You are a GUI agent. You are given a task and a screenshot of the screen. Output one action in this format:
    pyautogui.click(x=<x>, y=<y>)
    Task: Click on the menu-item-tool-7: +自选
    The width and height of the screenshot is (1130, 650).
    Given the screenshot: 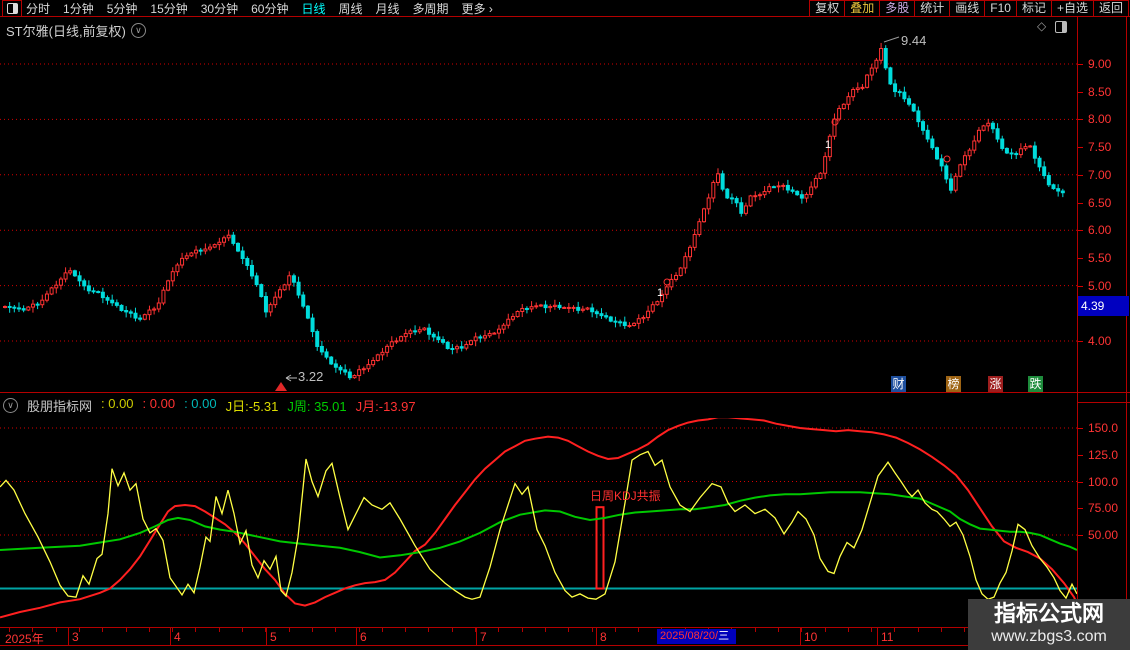 What is the action you would take?
    pyautogui.click(x=1072, y=8)
    